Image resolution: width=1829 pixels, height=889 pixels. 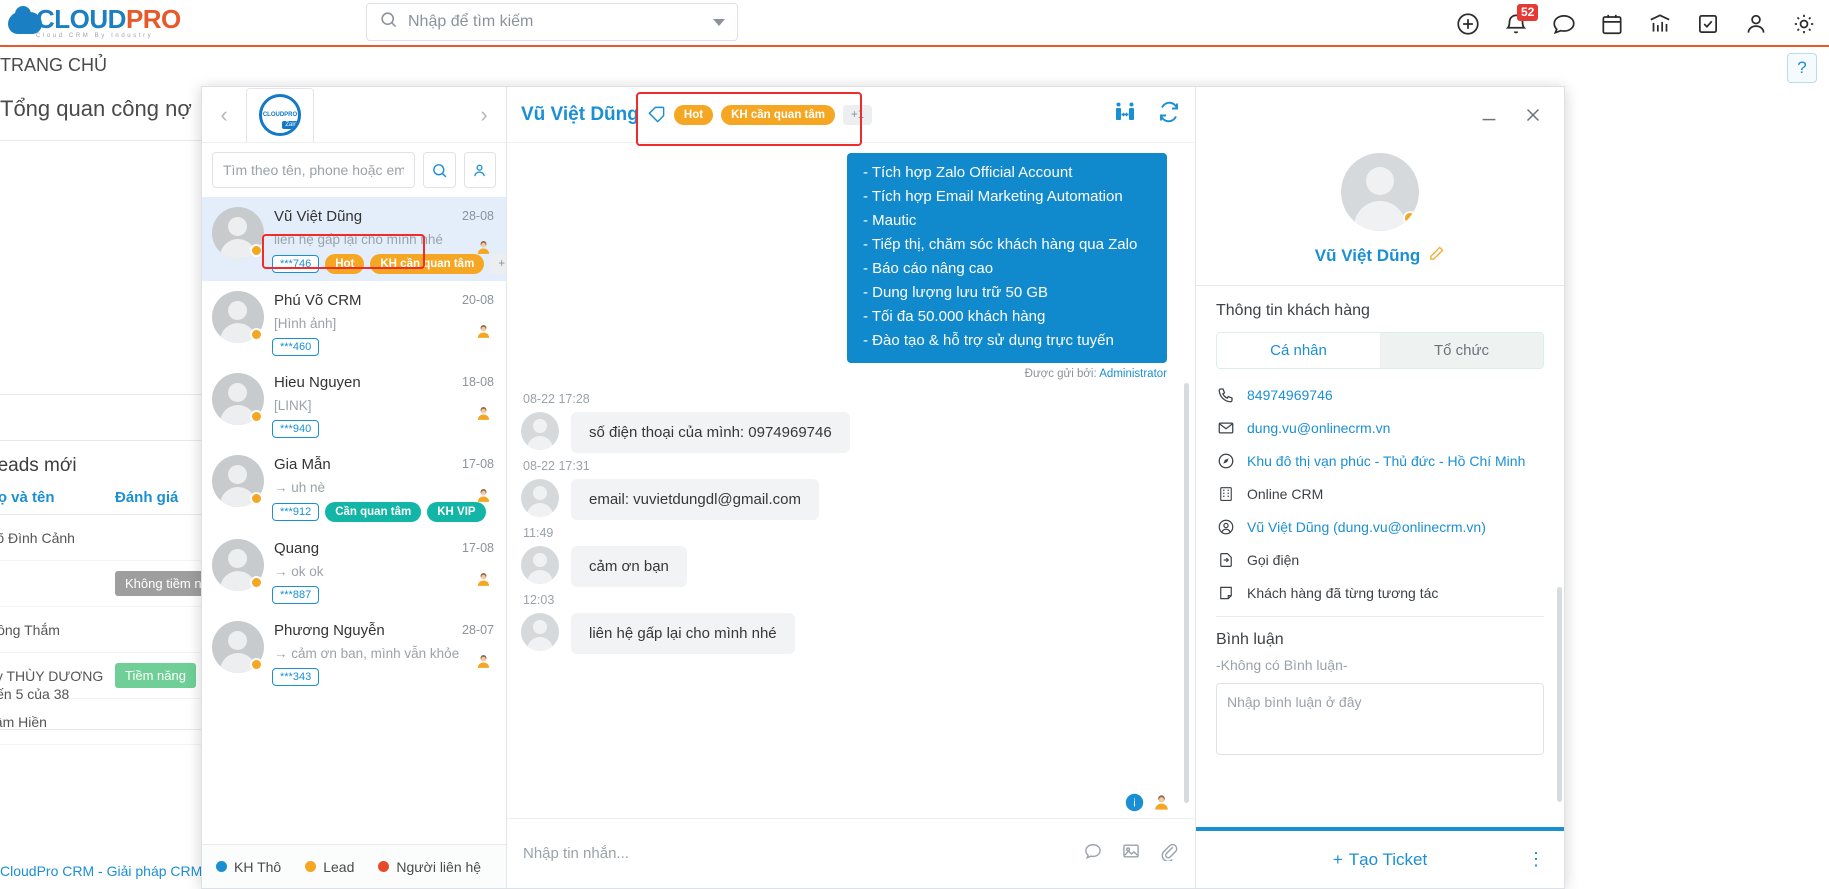 What do you see at coordinates (296, 677) in the screenshot?
I see `phone-chip: ***343` at bounding box center [296, 677].